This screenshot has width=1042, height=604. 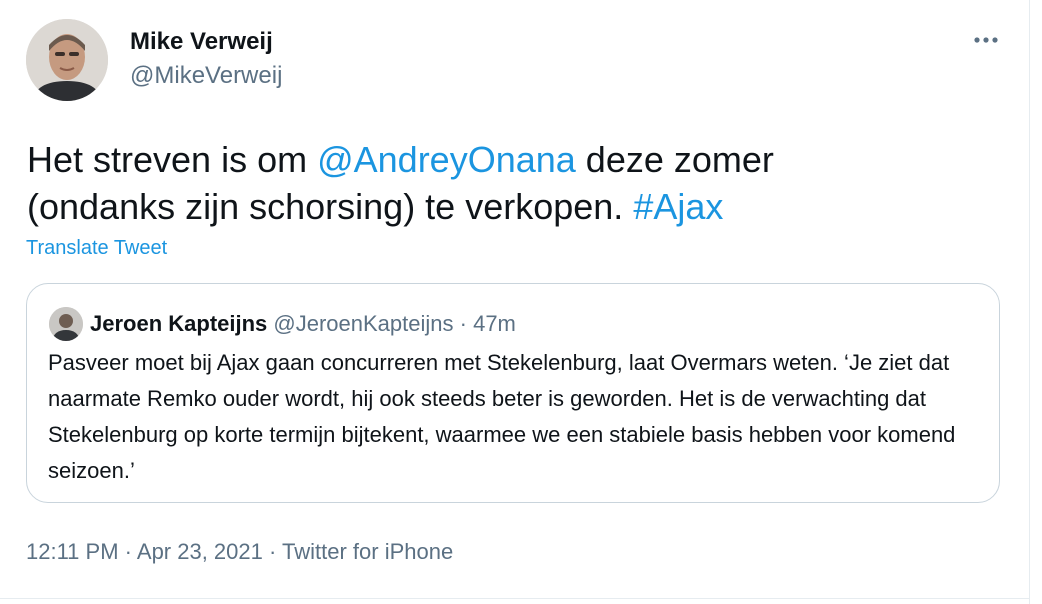 I want to click on translate-tweet-link: Translate Tweet, so click(x=96, y=248).